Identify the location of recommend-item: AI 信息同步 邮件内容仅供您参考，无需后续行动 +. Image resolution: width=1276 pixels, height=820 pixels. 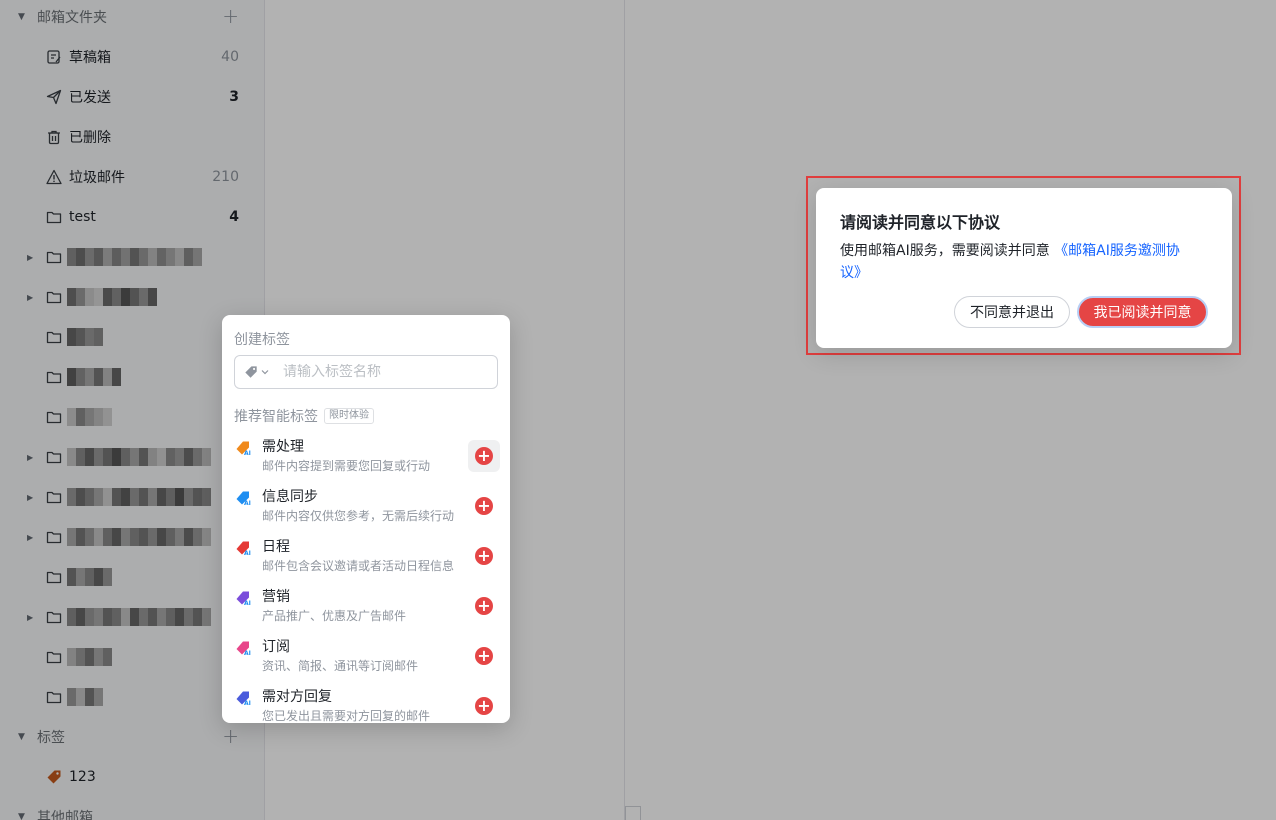
(366, 510).